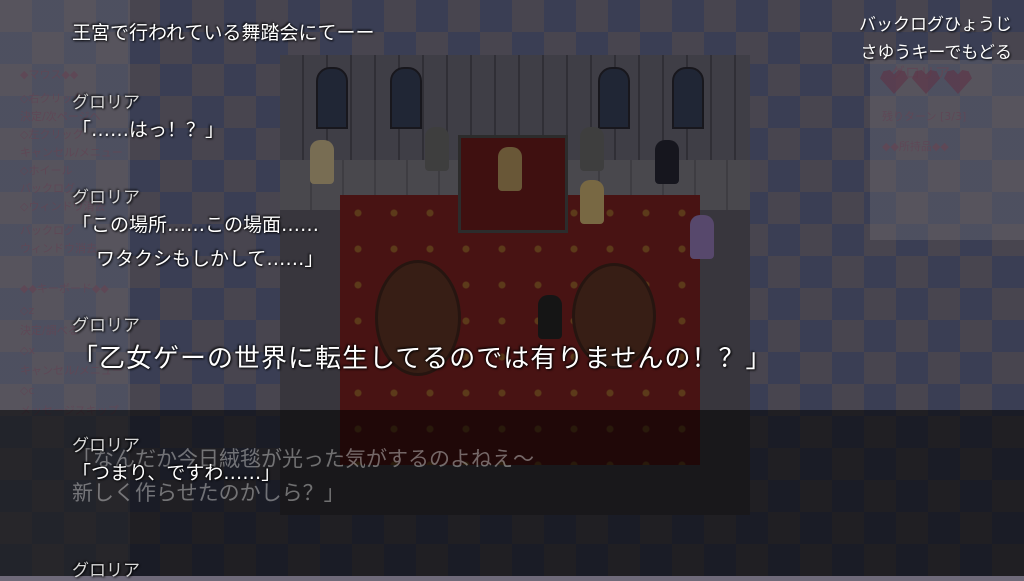 This screenshot has width=1024, height=581. What do you see at coordinates (176, 473) in the screenshot?
I see `dialogue-line: 「つまり、ですわ……」` at bounding box center [176, 473].